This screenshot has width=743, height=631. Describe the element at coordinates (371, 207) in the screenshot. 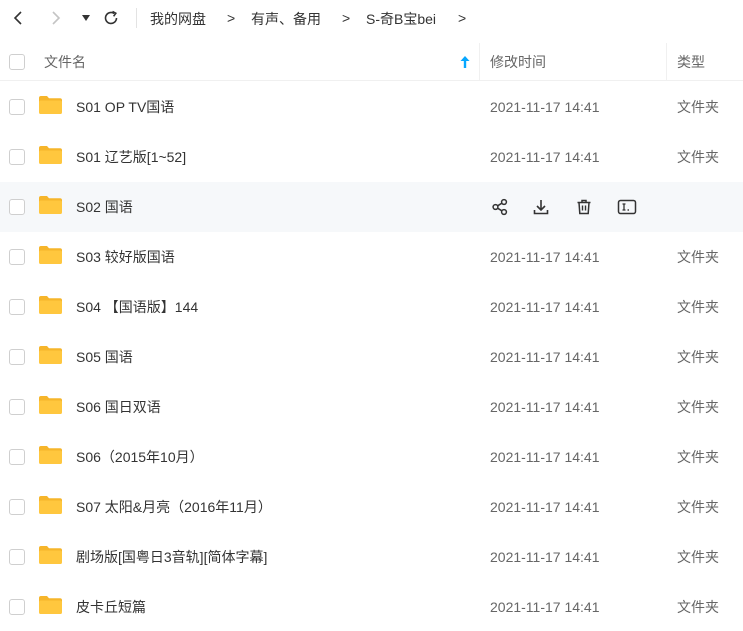

I see `file-row: S02 国语` at that location.